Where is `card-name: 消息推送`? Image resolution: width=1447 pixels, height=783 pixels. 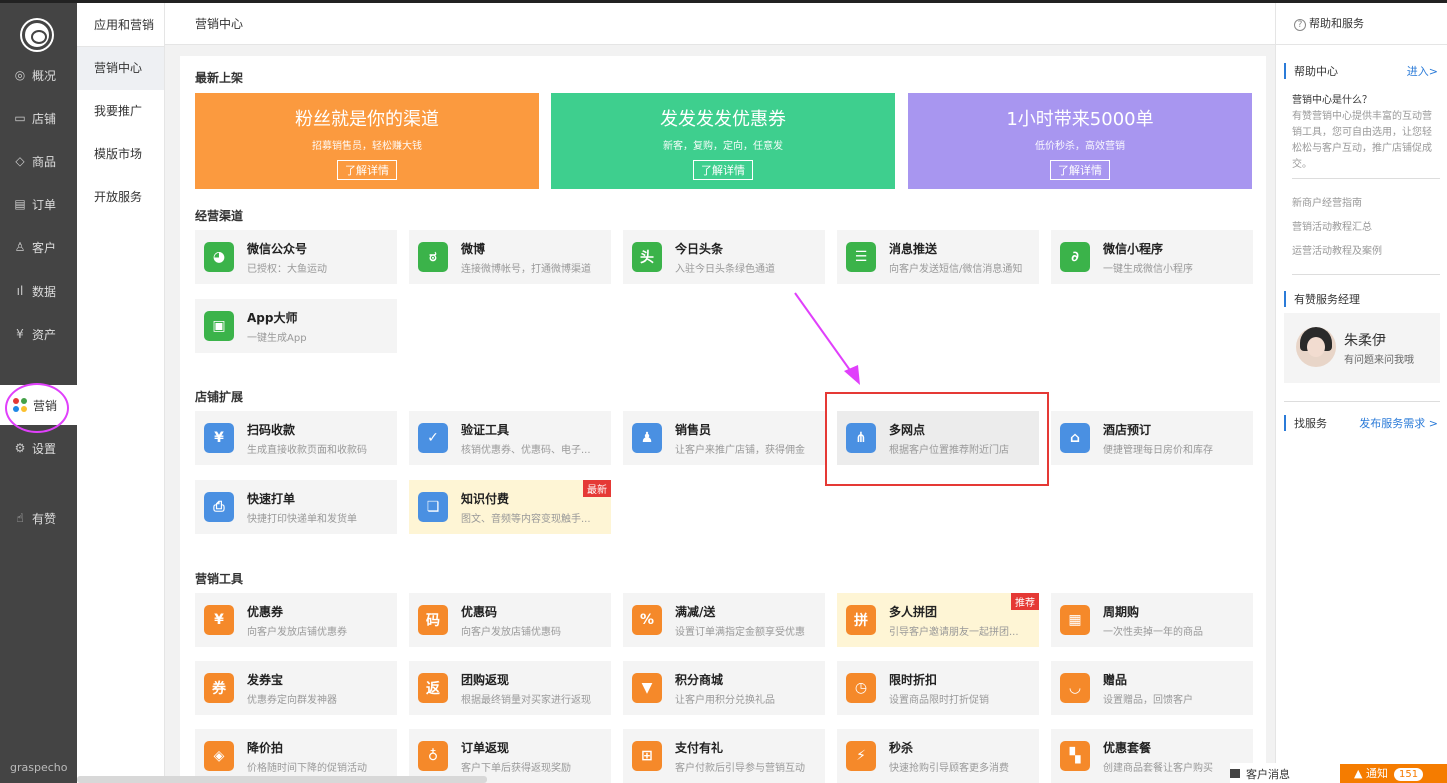
card-name: 消息推送 is located at coordinates (913, 248).